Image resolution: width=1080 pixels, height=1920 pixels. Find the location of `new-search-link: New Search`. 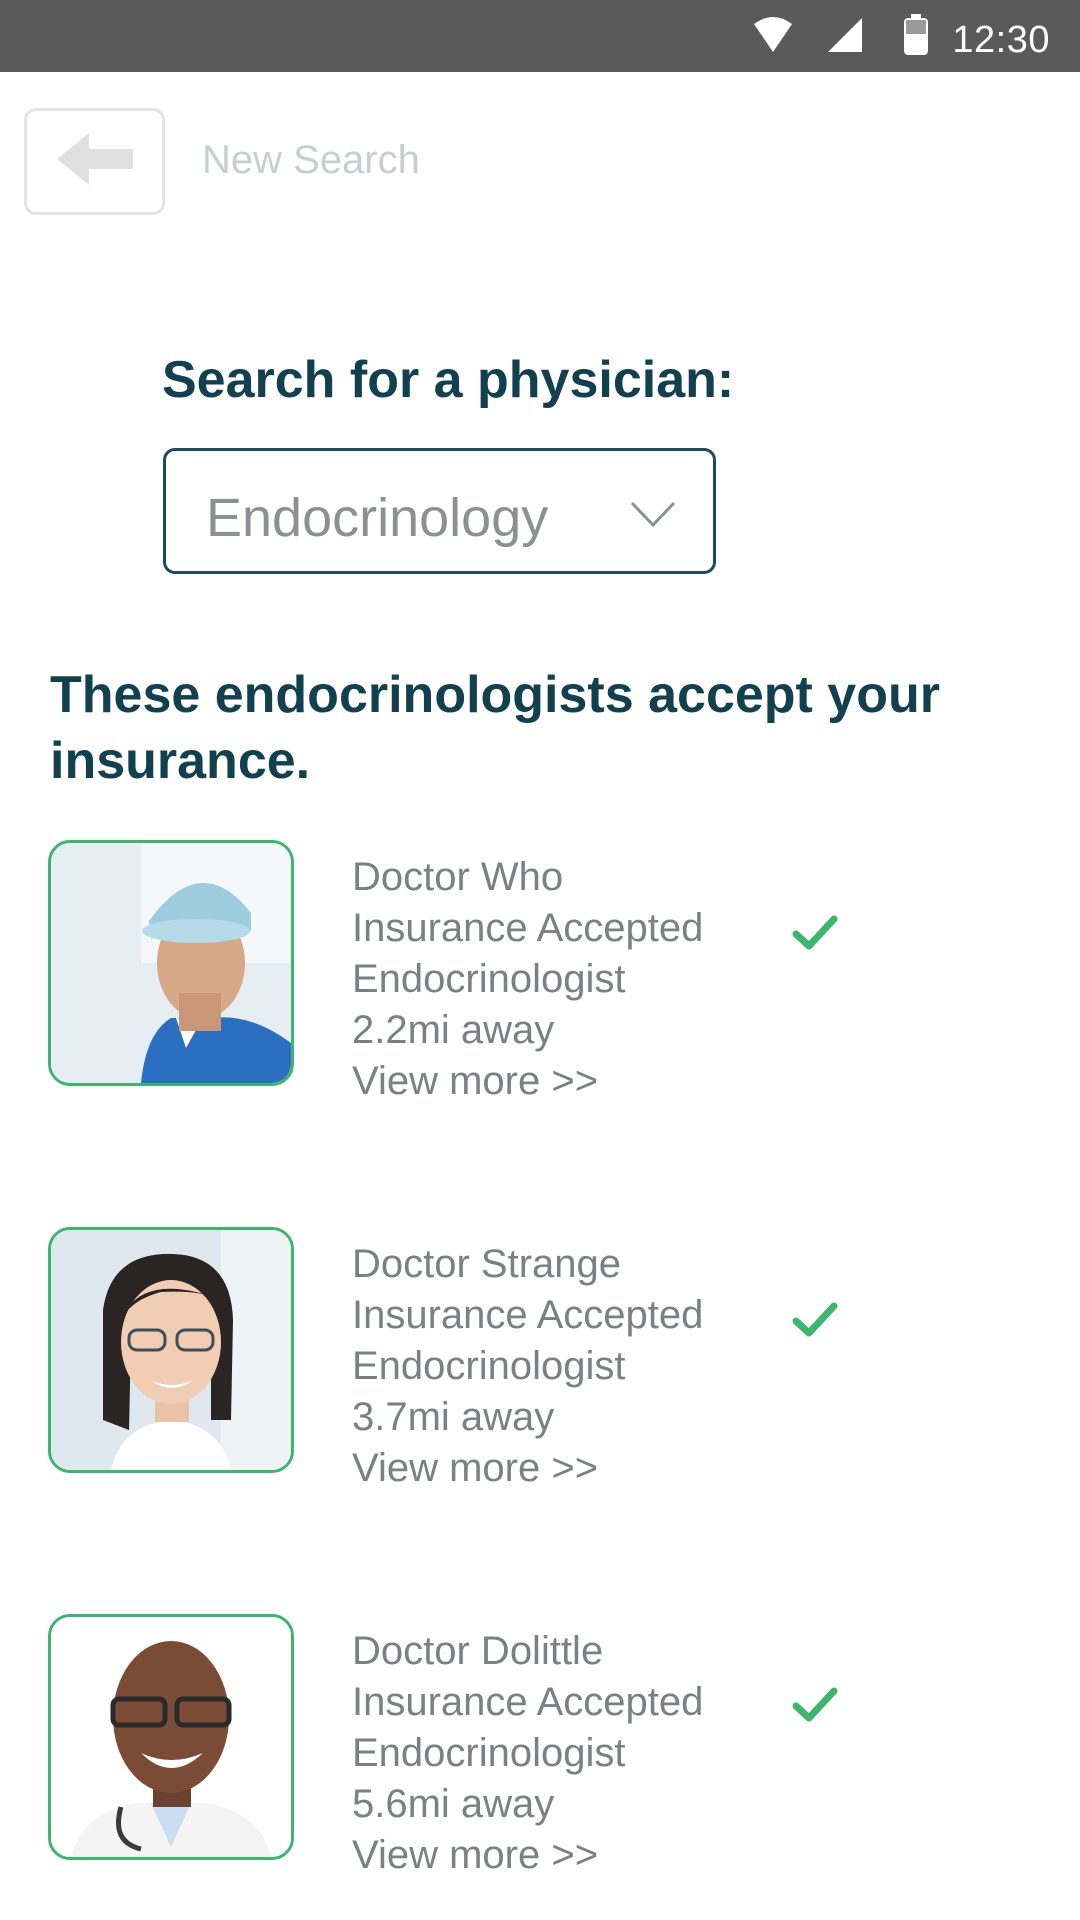

new-search-link: New Search is located at coordinates (311, 160).